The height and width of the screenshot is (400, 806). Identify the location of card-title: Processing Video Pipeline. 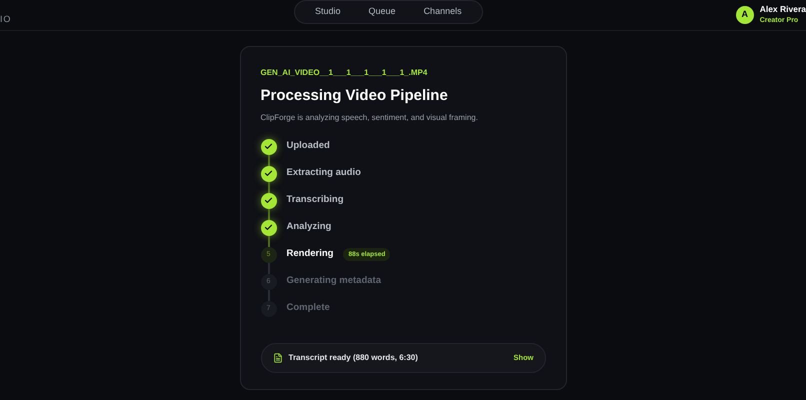
(354, 96).